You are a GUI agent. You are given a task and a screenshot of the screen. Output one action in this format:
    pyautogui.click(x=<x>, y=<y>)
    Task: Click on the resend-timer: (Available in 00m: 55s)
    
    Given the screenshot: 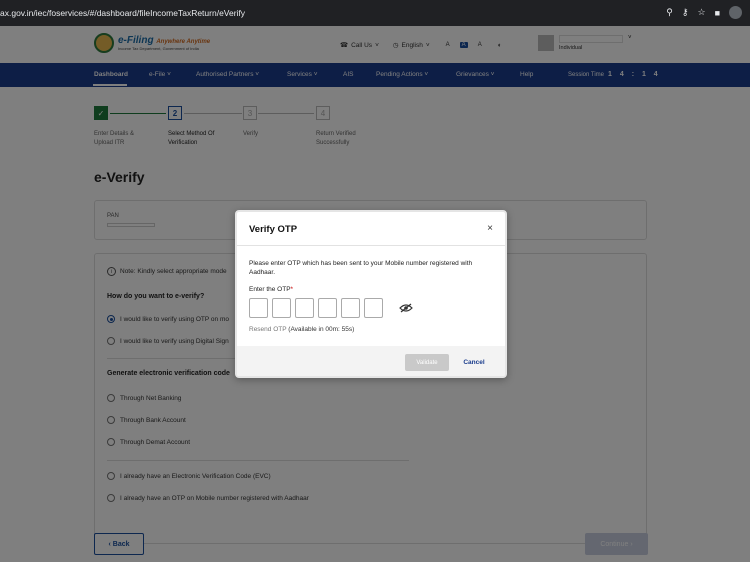 What is the action you would take?
    pyautogui.click(x=321, y=329)
    